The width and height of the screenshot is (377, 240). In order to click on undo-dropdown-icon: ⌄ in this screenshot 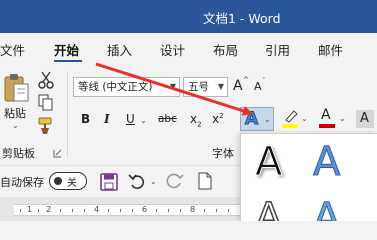, I will do `click(153, 181)`.